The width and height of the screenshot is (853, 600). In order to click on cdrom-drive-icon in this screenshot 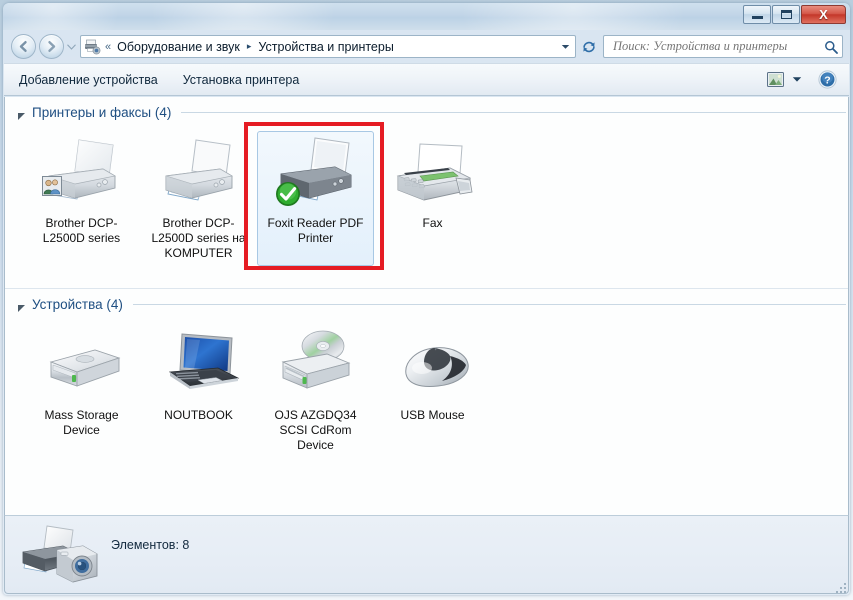, I will do `click(316, 367)`.